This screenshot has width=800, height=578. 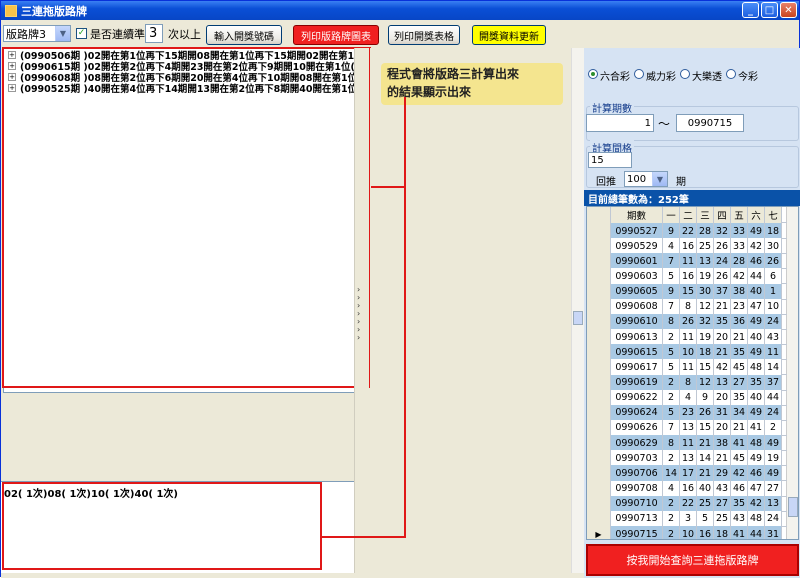 I want to click on table-row: 0990619 2 8 12 13 27 35 37, so click(x=687, y=382).